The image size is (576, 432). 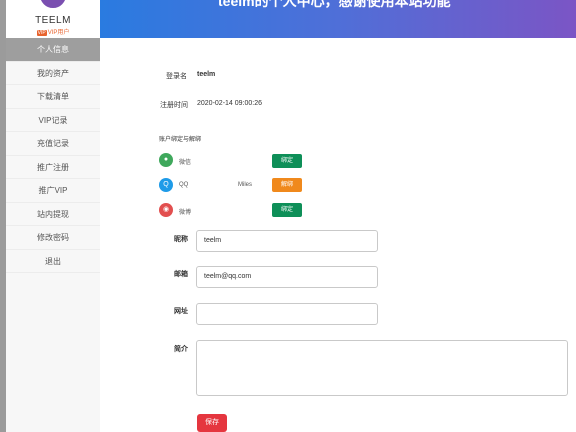 I want to click on website-label: 网址, so click(x=181, y=311).